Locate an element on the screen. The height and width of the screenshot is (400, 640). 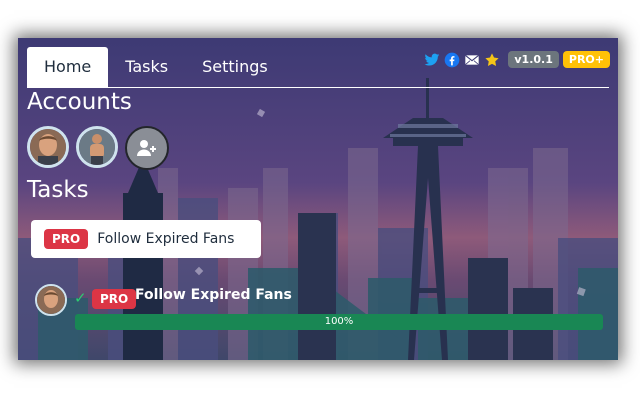
tab-divider is located at coordinates (318, 87).